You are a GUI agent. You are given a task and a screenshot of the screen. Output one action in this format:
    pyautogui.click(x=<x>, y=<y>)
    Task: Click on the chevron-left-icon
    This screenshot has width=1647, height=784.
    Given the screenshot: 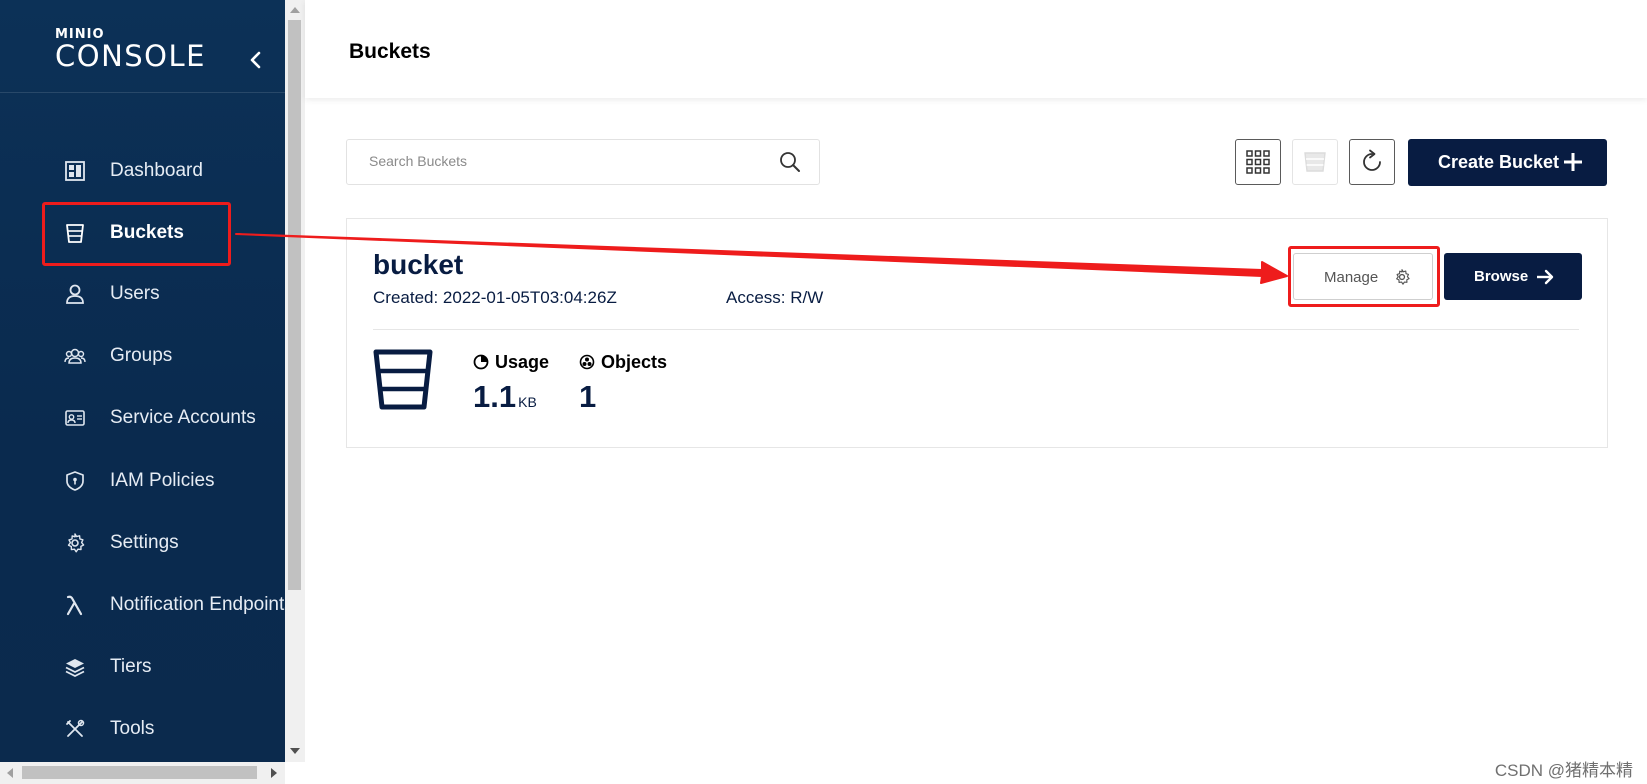 What is the action you would take?
    pyautogui.click(x=255, y=60)
    